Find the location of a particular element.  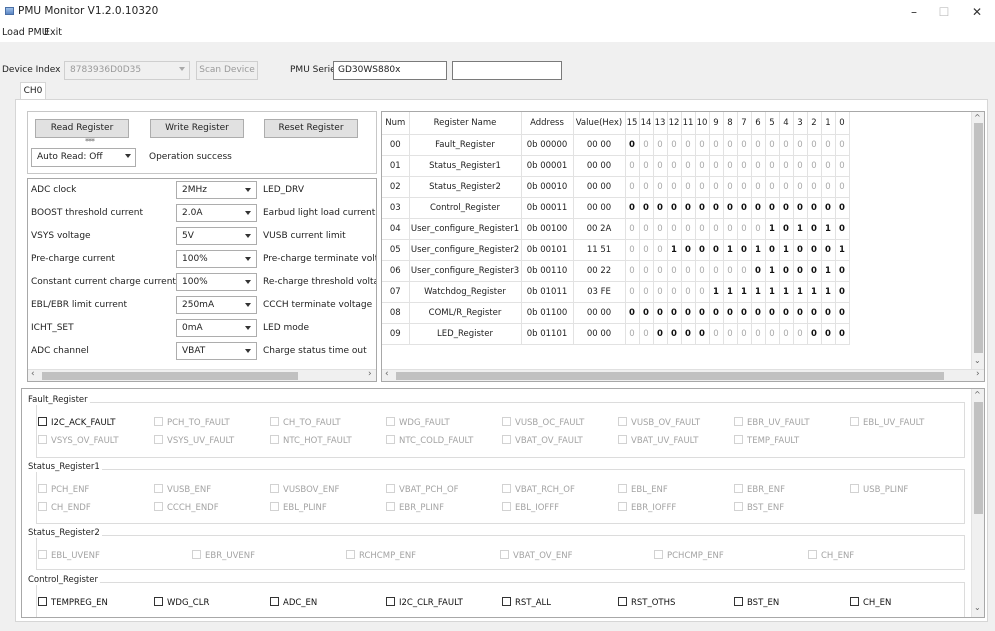

fault-vscroll-thumb is located at coordinates (978, 458).